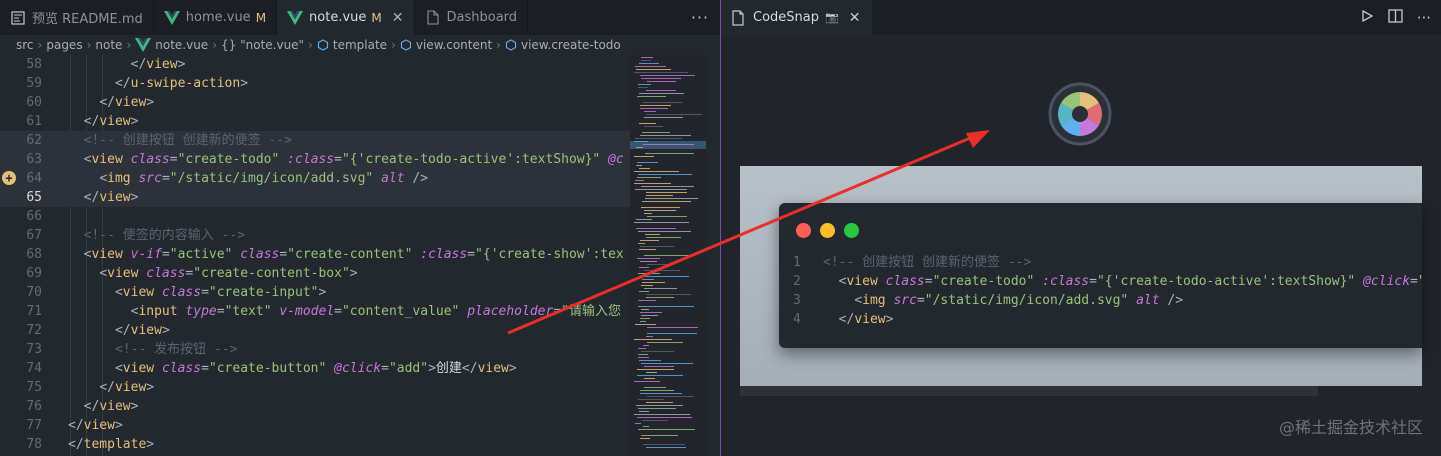  What do you see at coordinates (315, 121) in the screenshot?
I see `code-line: 61 </view>` at bounding box center [315, 121].